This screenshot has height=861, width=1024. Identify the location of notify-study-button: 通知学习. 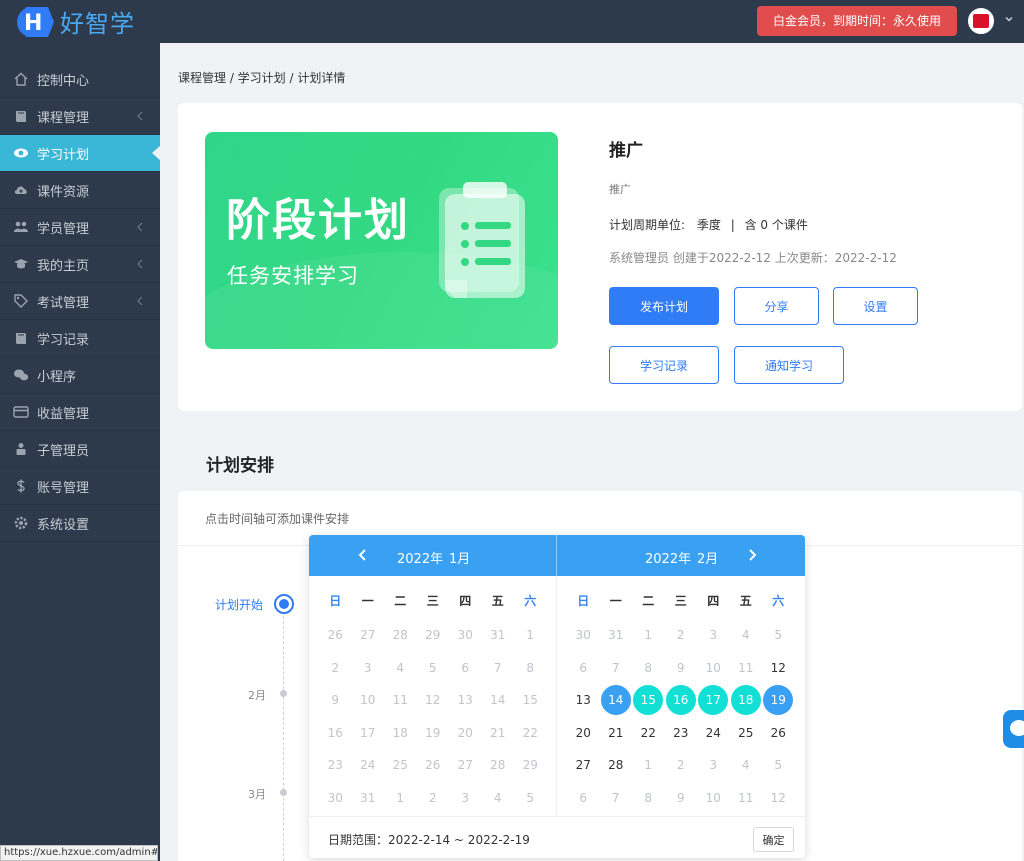
(789, 365).